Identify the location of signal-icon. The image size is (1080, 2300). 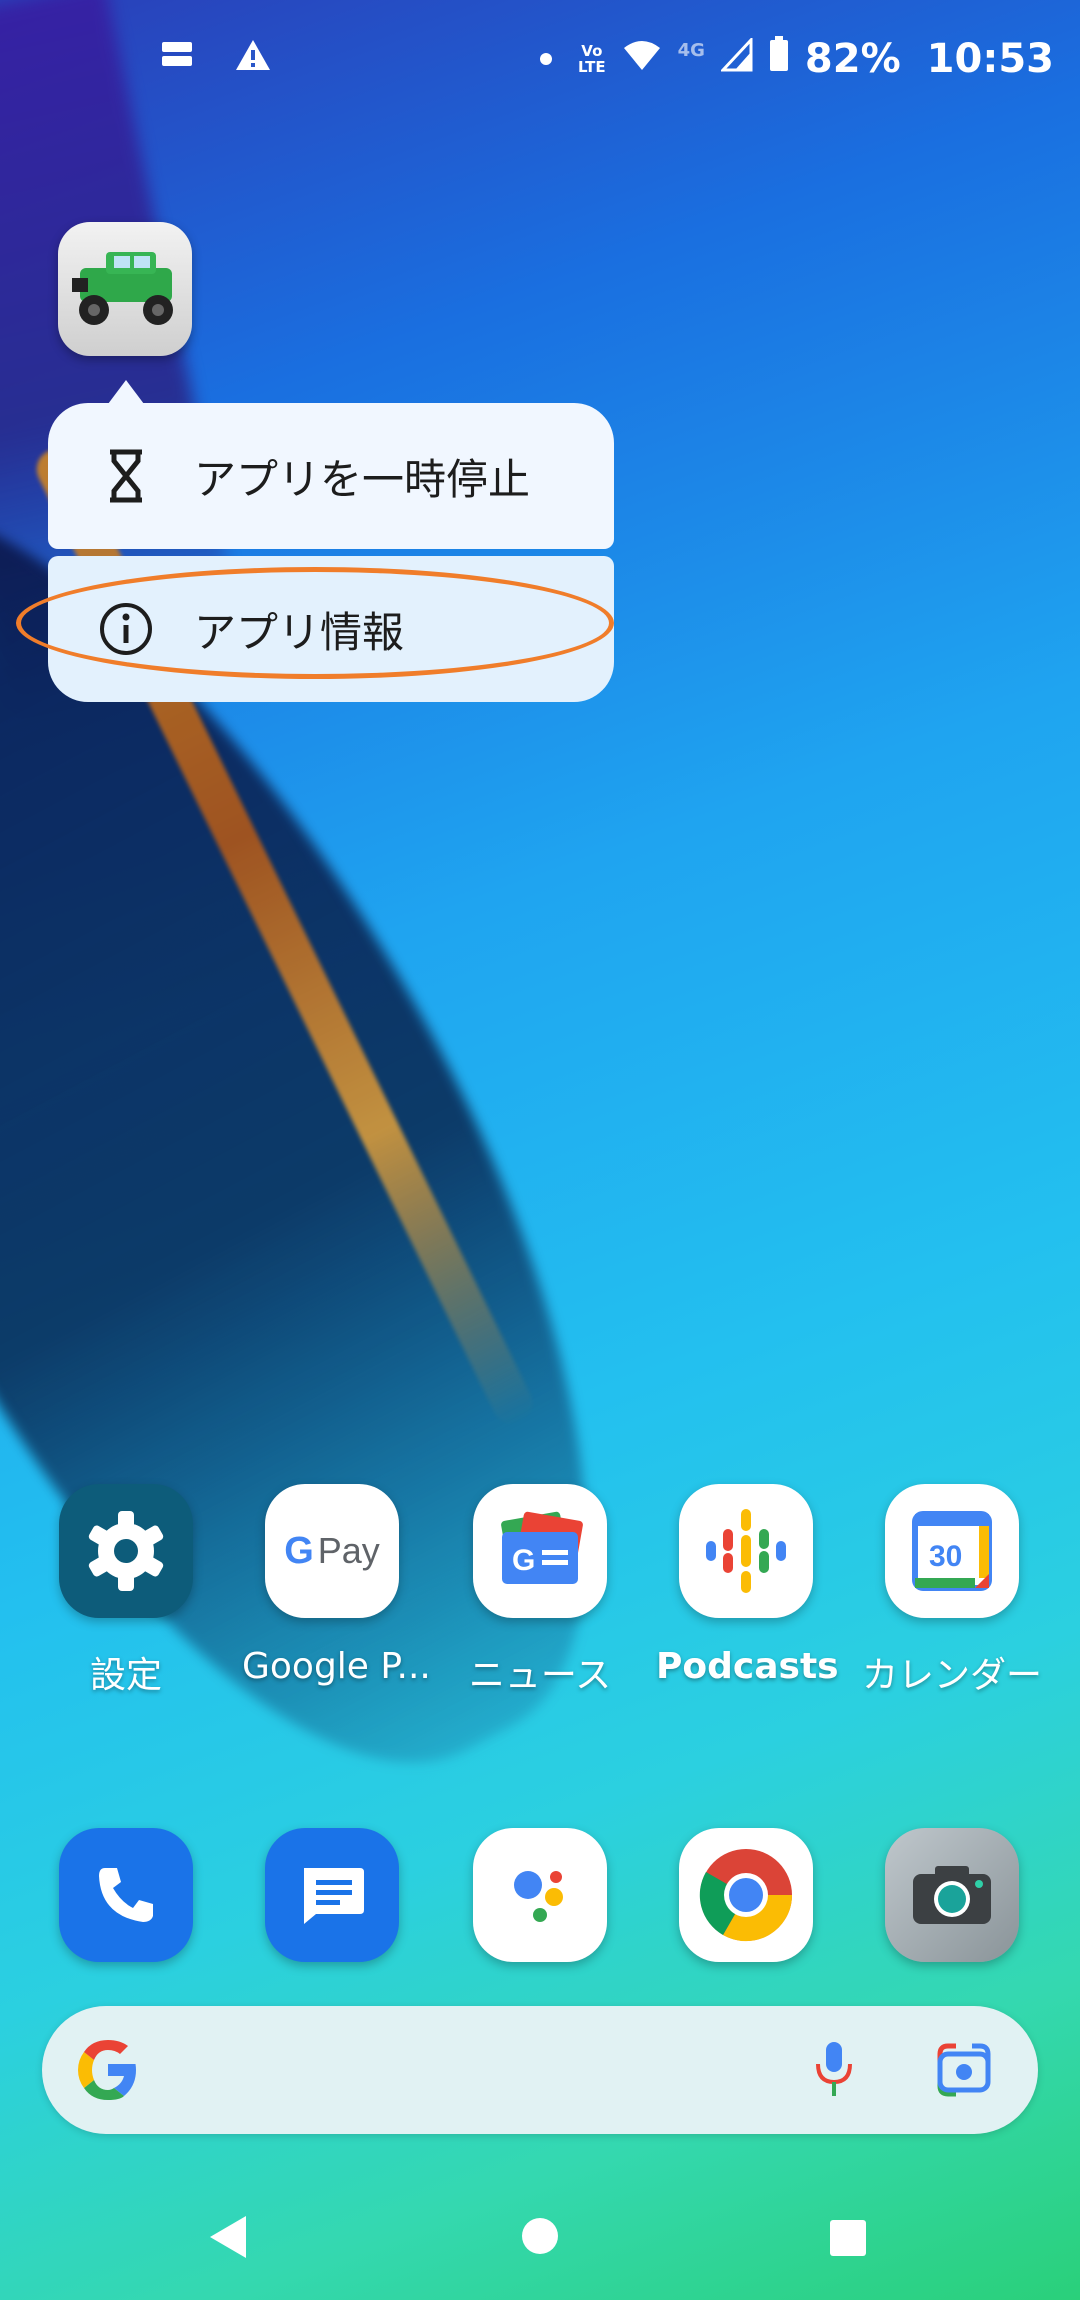
(736, 59).